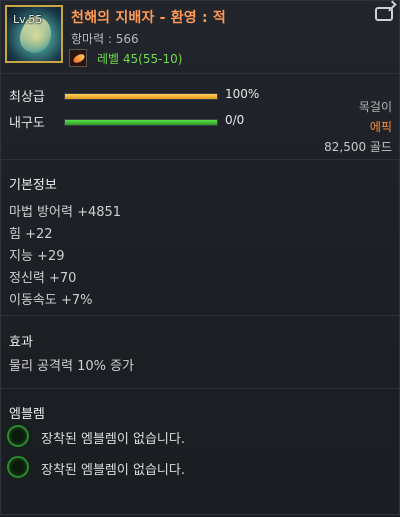  Describe the element at coordinates (65, 212) in the screenshot. I see `stat-line: 마법 방어력 +4851` at that location.